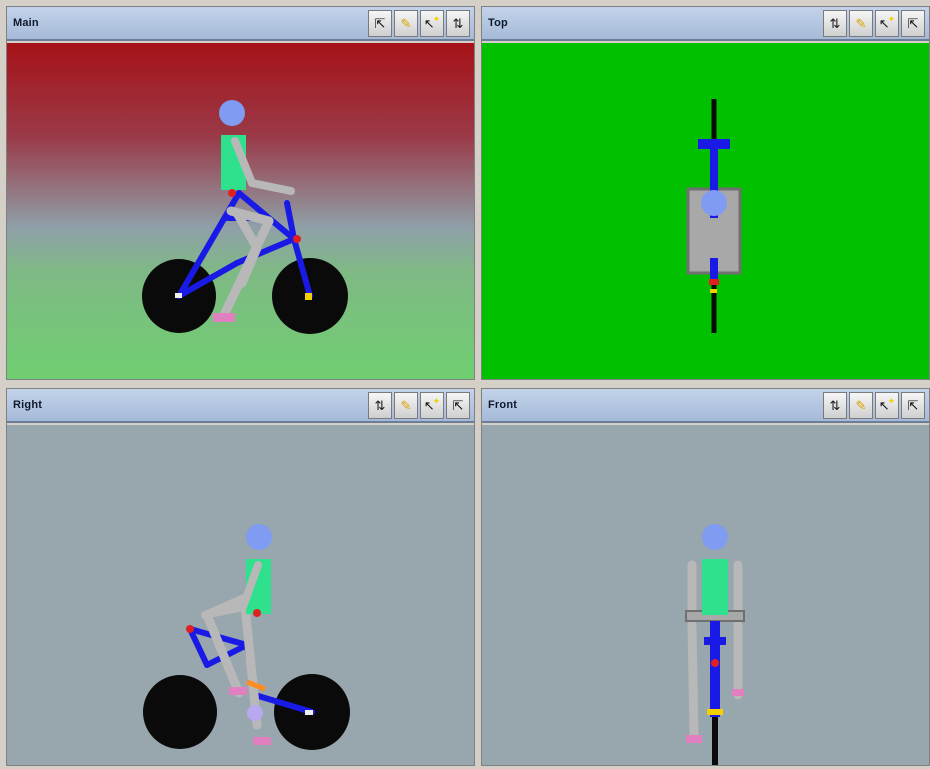  What do you see at coordinates (247, 262) in the screenshot?
I see `rider-legs` at bounding box center [247, 262].